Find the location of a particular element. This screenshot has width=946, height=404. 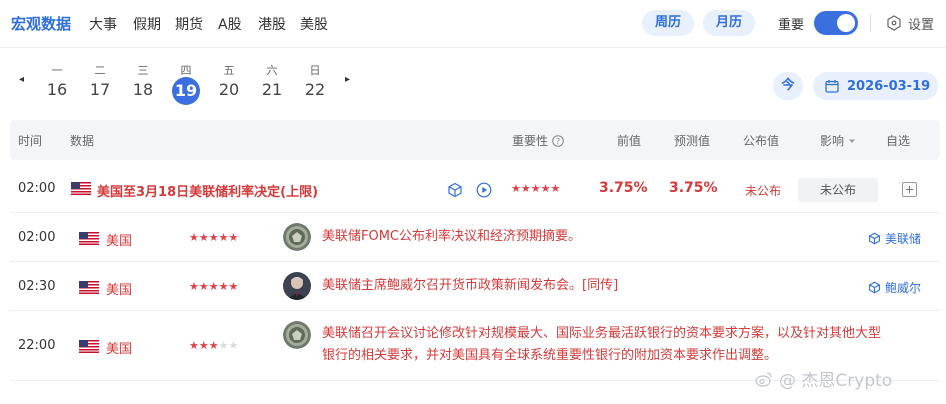

event-tag: 美联储 is located at coordinates (894, 238).